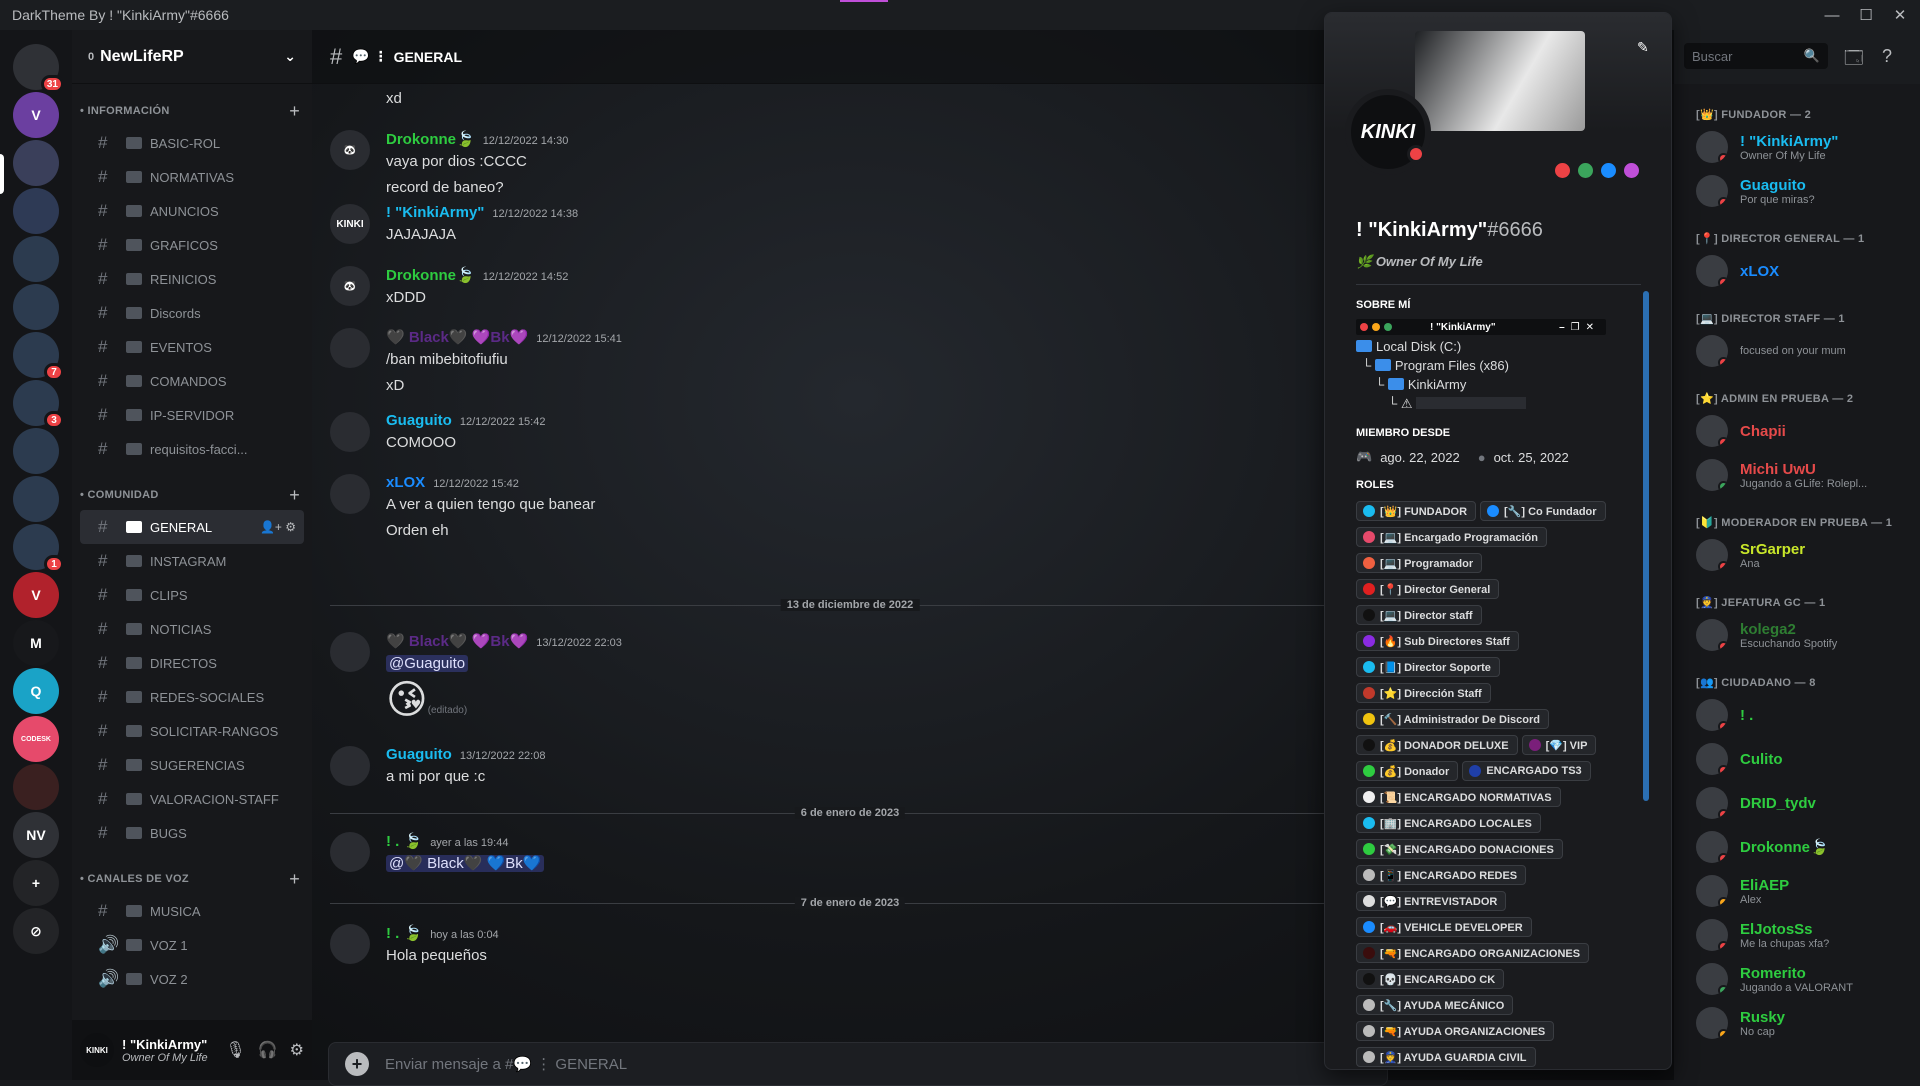 The image size is (1920, 1086). Describe the element at coordinates (1559, 745) in the screenshot. I see `role-chip: [💎] VIP` at that location.